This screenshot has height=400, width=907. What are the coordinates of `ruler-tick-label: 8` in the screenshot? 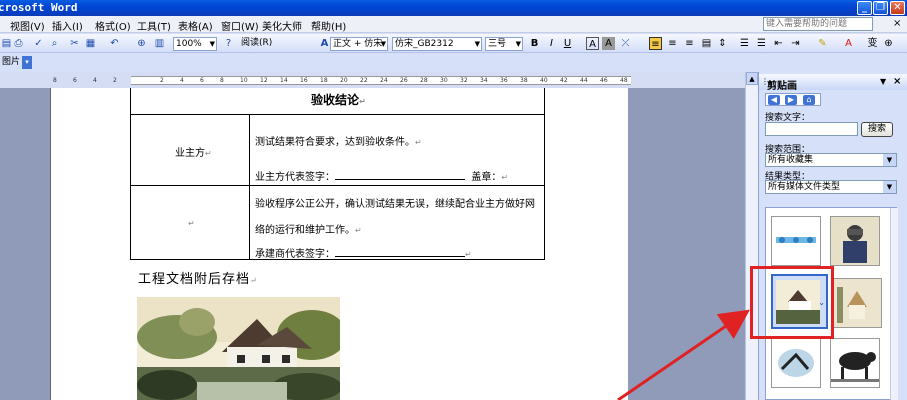 It's located at (222, 80).